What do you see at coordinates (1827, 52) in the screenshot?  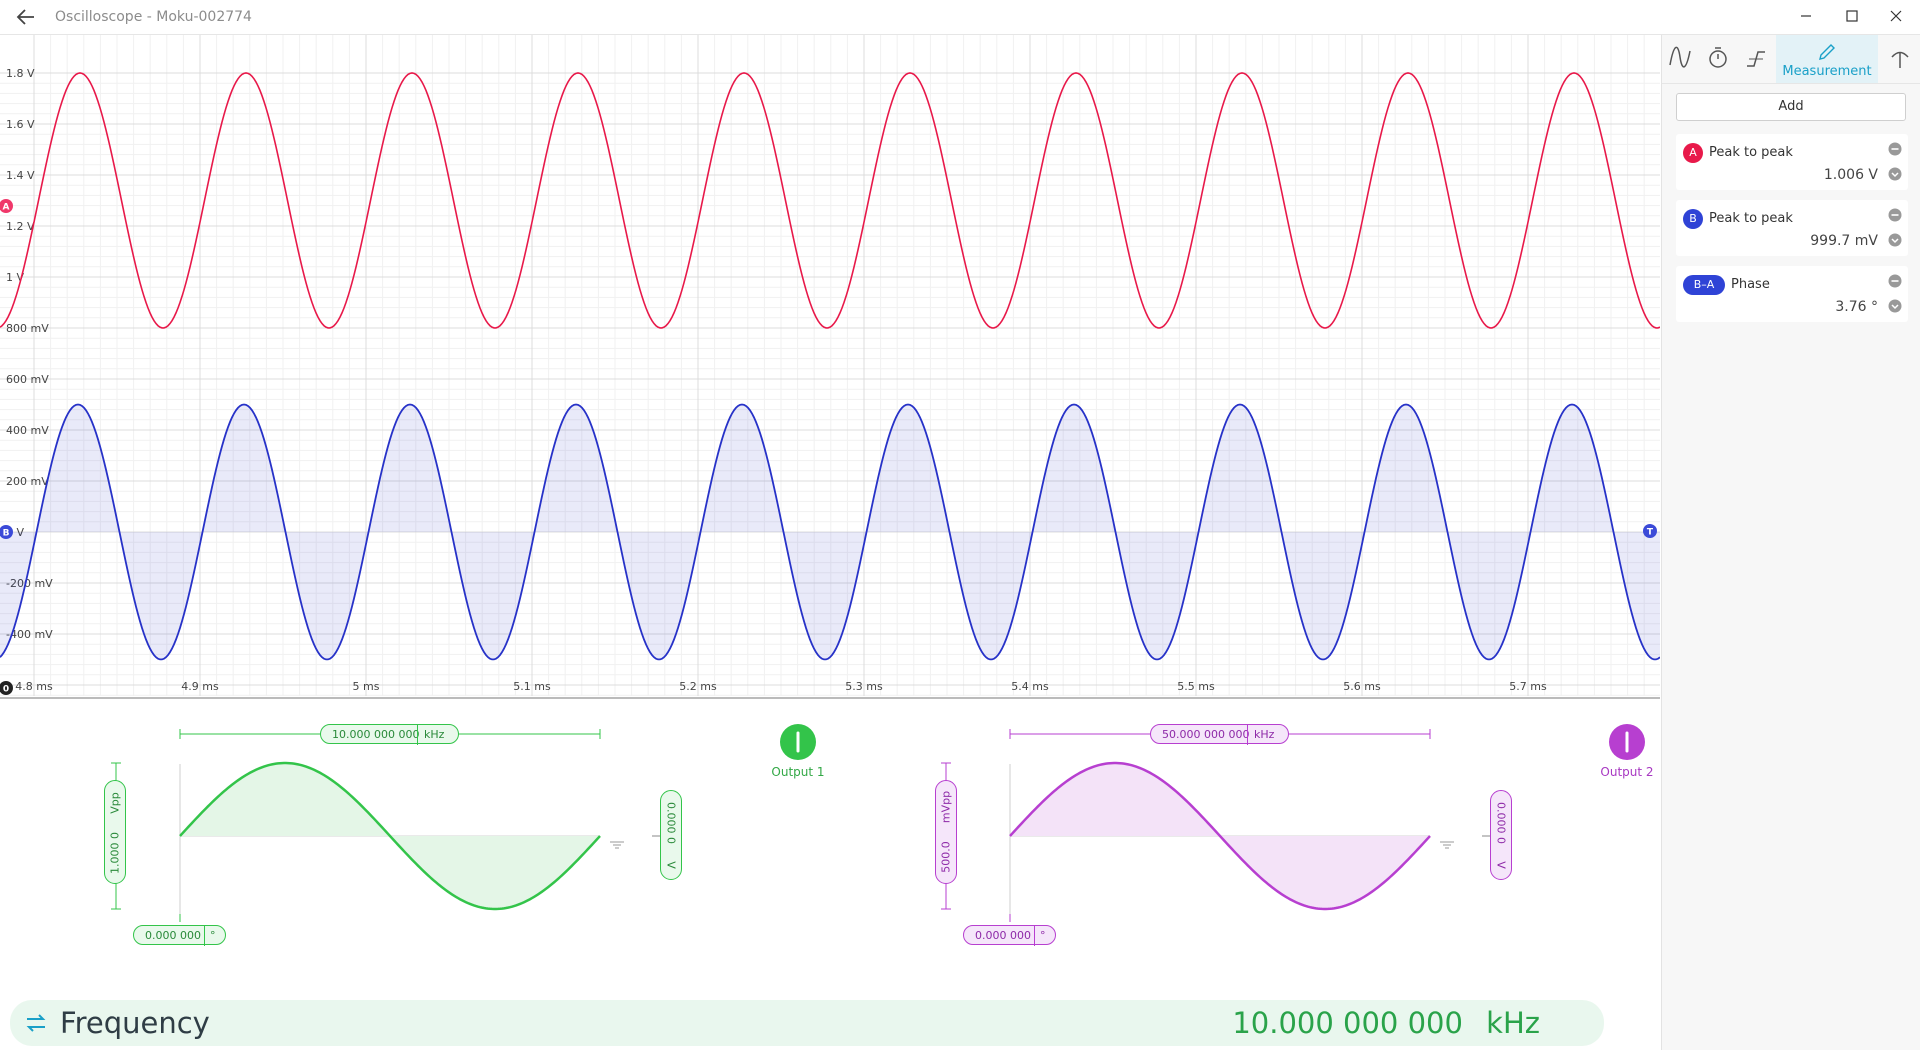 I see `pencil-icon` at bounding box center [1827, 52].